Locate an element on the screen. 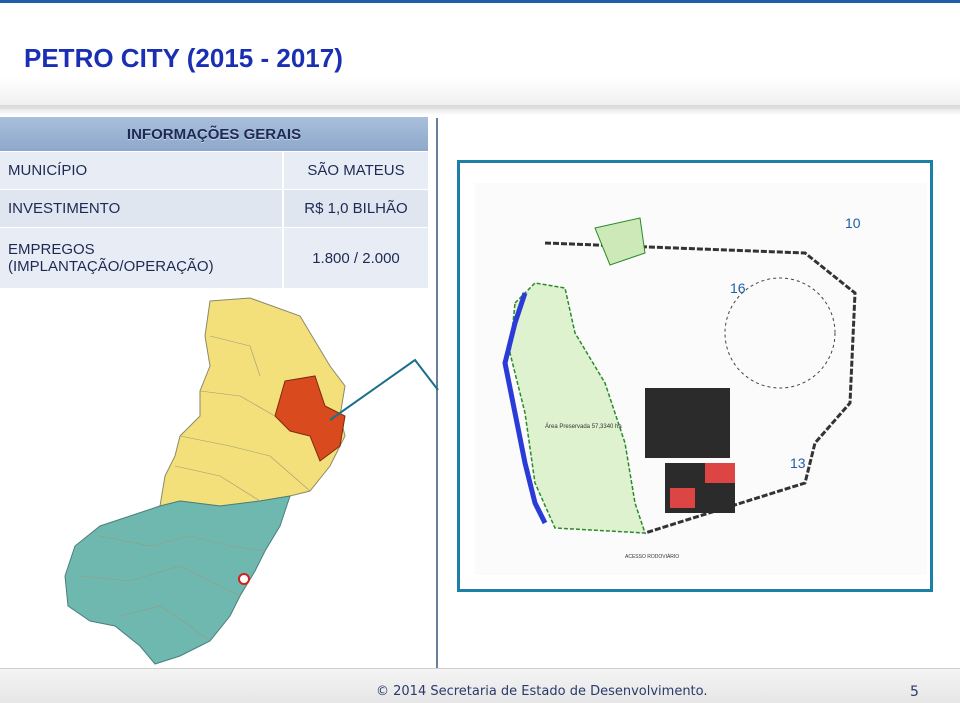  table-row: INVESTIMENTO R$ 1,0 BILHÃO is located at coordinates (214, 208).